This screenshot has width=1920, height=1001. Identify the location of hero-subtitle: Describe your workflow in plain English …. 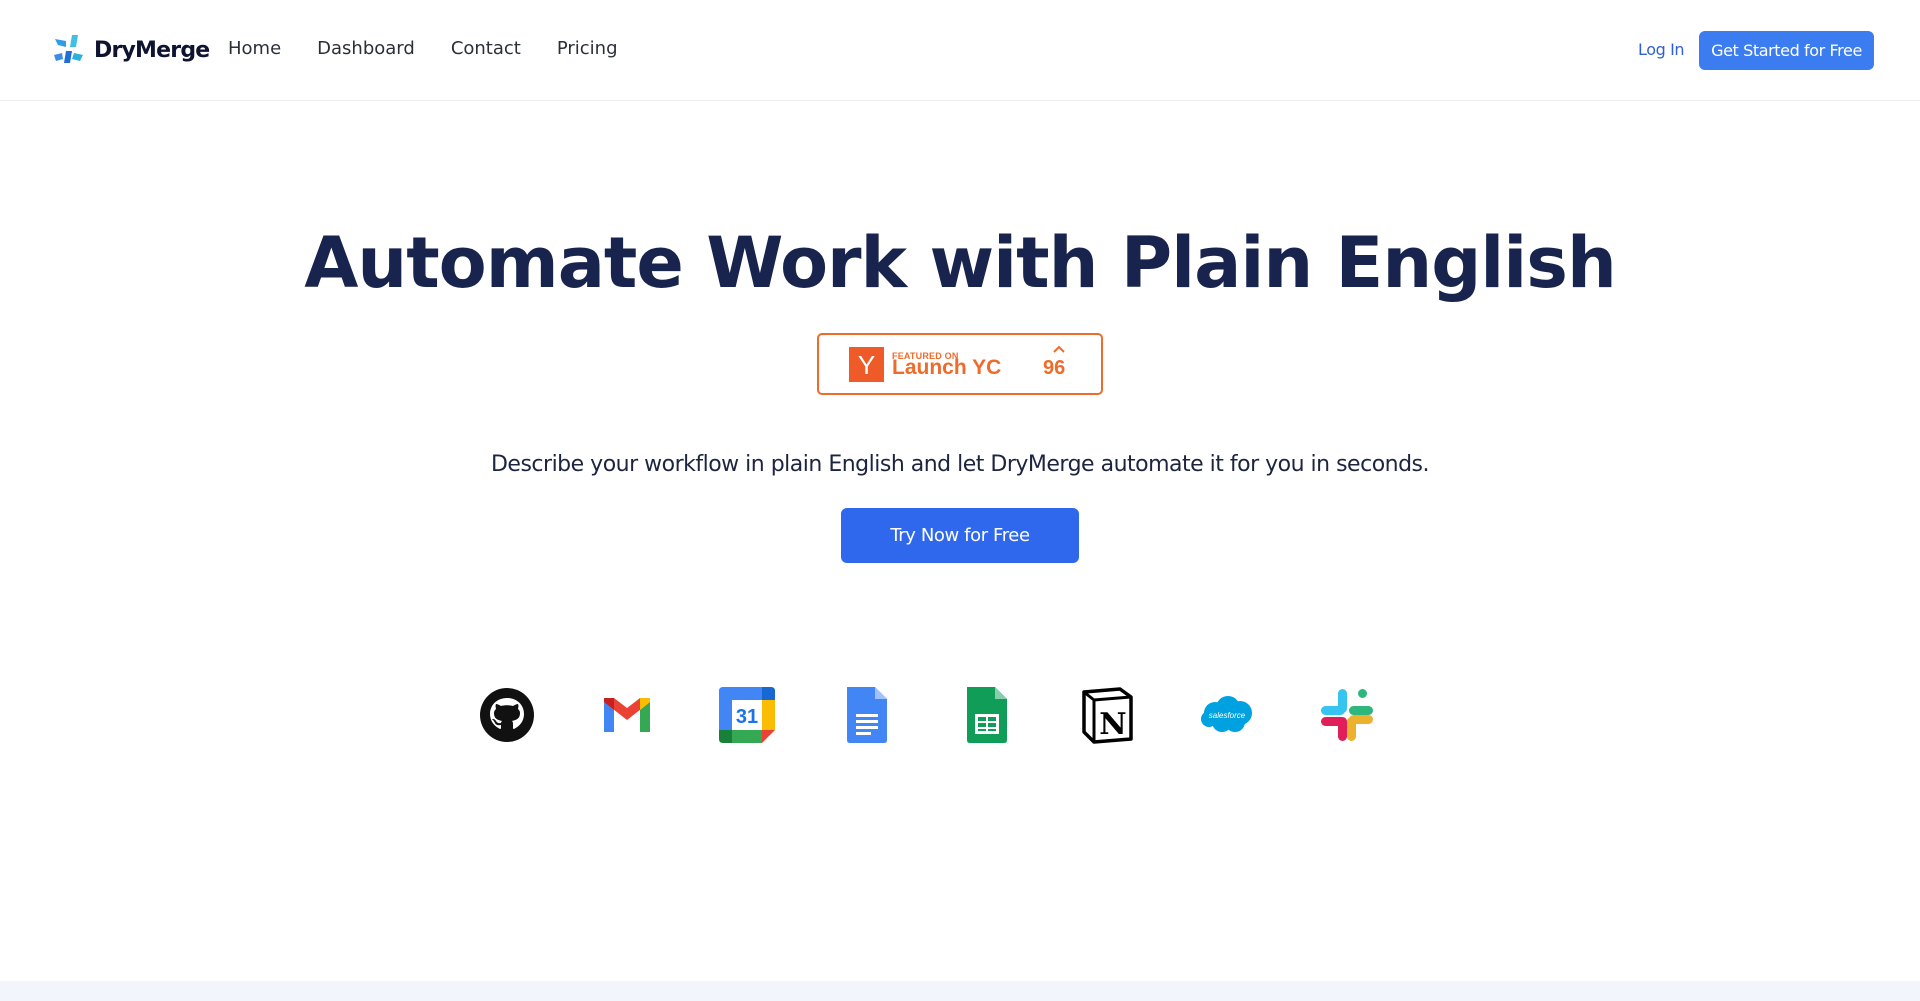
(960, 464).